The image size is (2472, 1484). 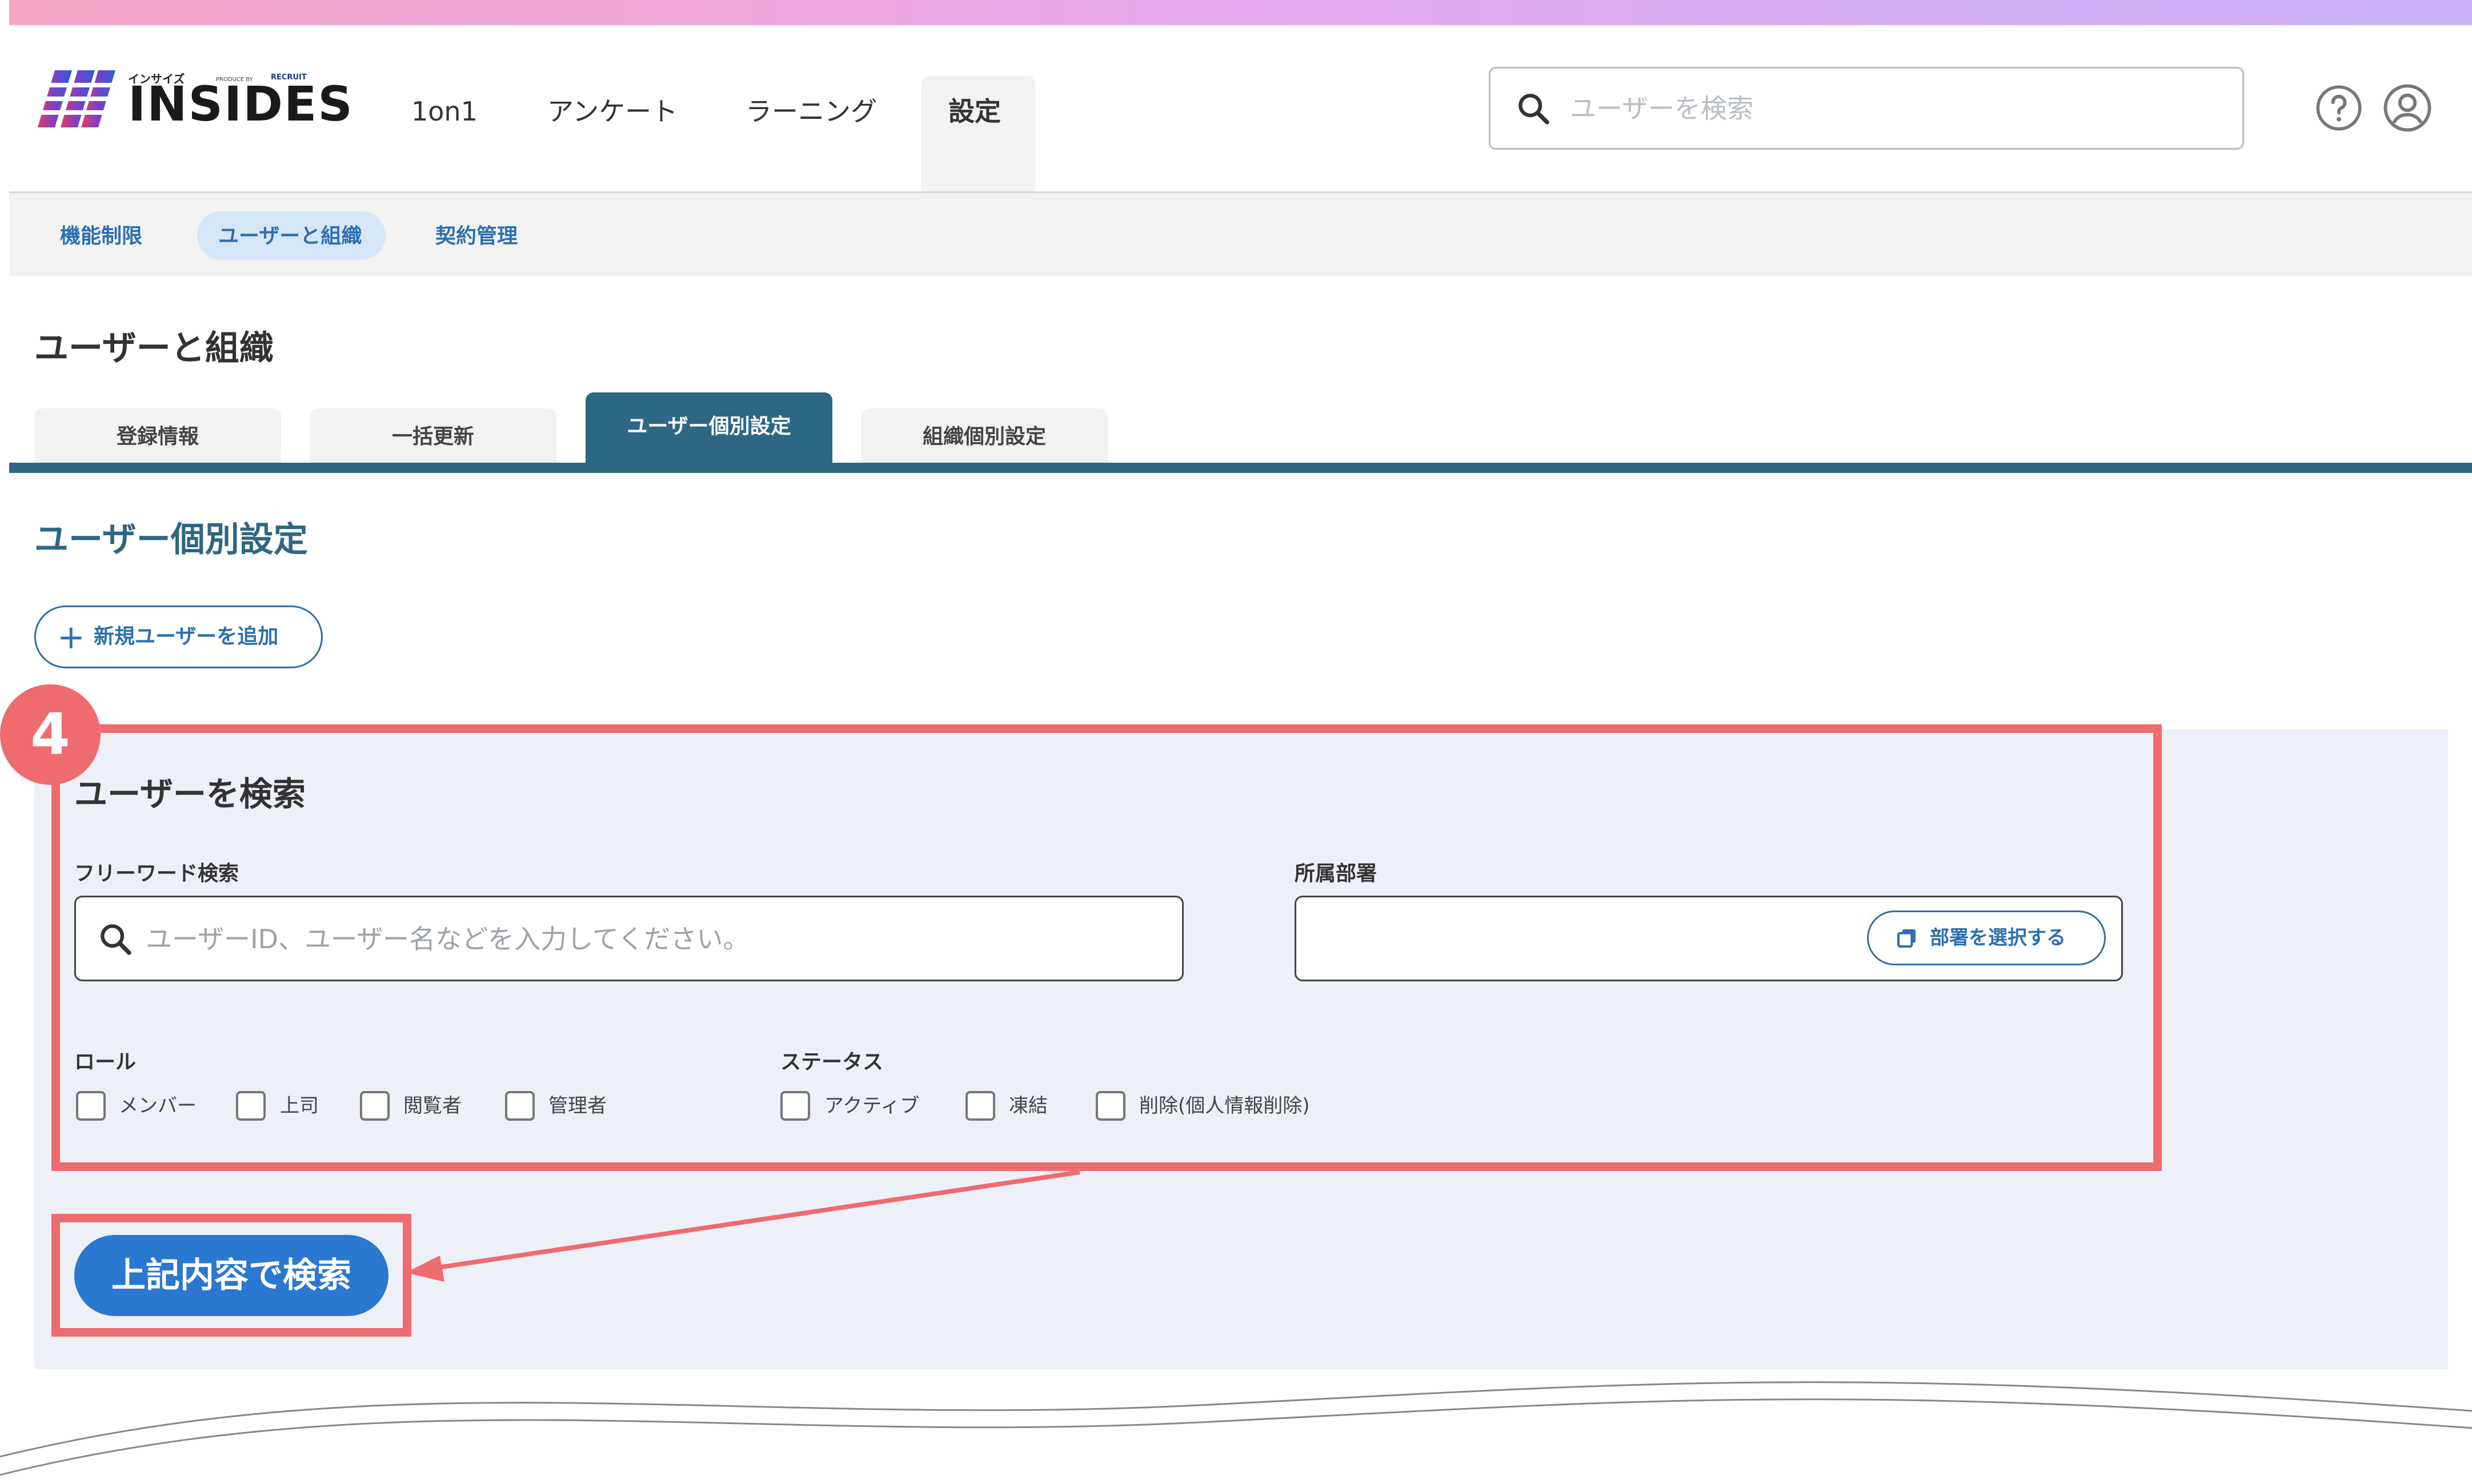 What do you see at coordinates (76, 99) in the screenshot?
I see `insides-logo-icon` at bounding box center [76, 99].